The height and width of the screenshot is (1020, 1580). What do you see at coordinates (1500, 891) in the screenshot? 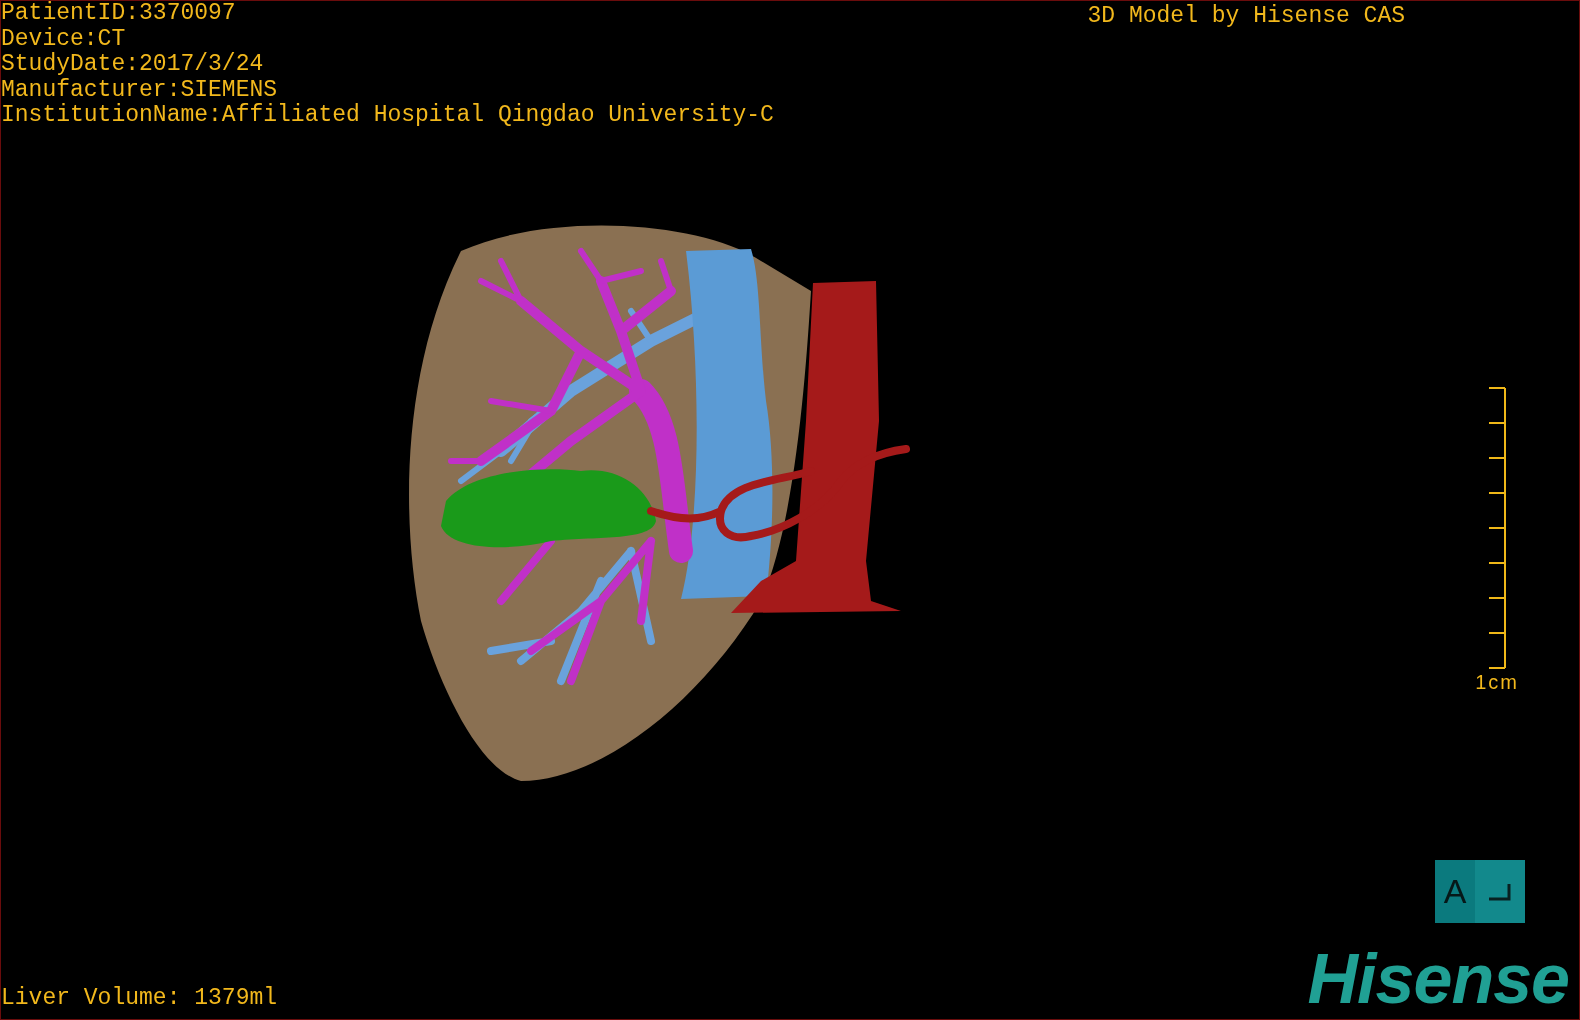
I see `corner-mark-icon` at bounding box center [1500, 891].